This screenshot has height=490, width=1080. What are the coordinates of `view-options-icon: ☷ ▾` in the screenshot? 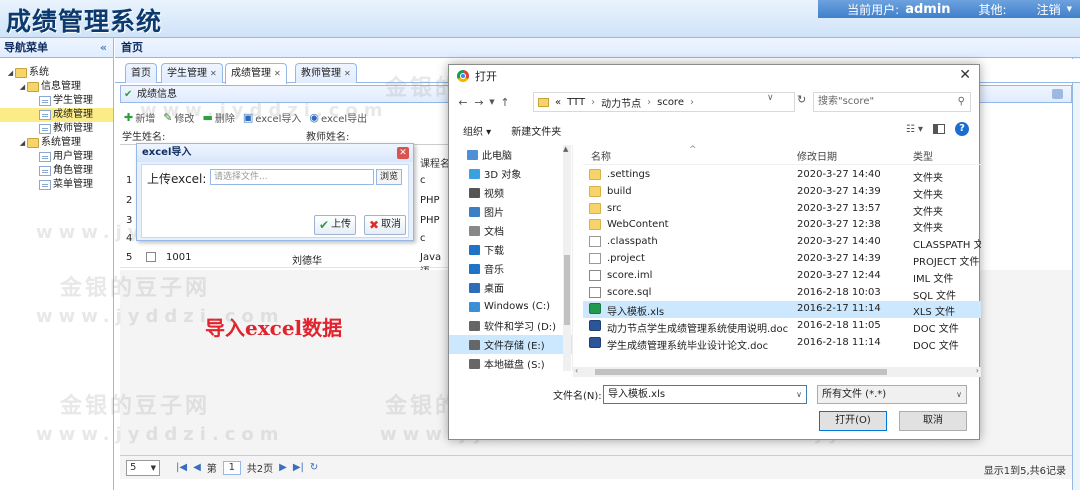 It's located at (914, 129).